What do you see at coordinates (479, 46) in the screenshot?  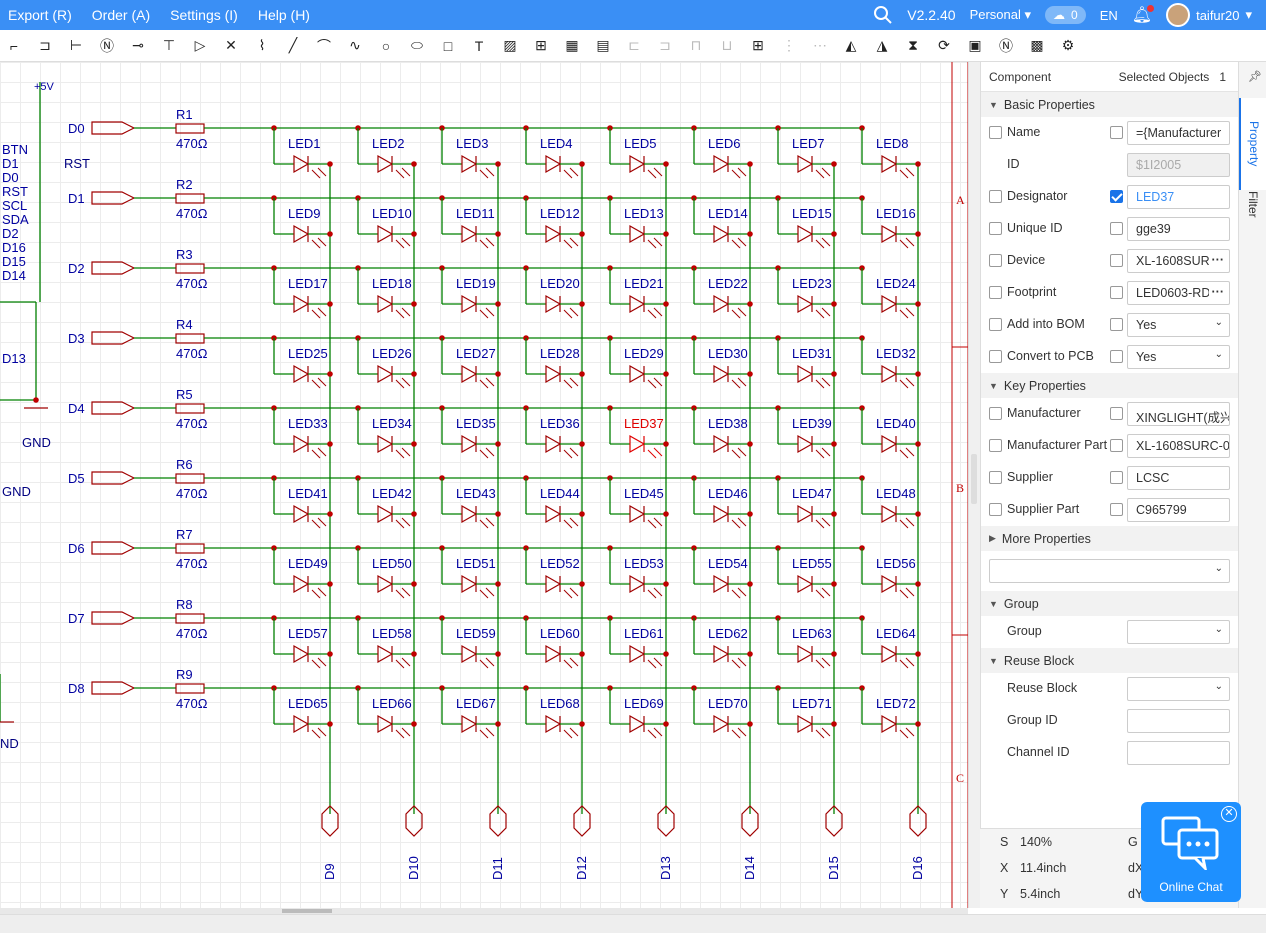 I see `text-icon: T` at bounding box center [479, 46].